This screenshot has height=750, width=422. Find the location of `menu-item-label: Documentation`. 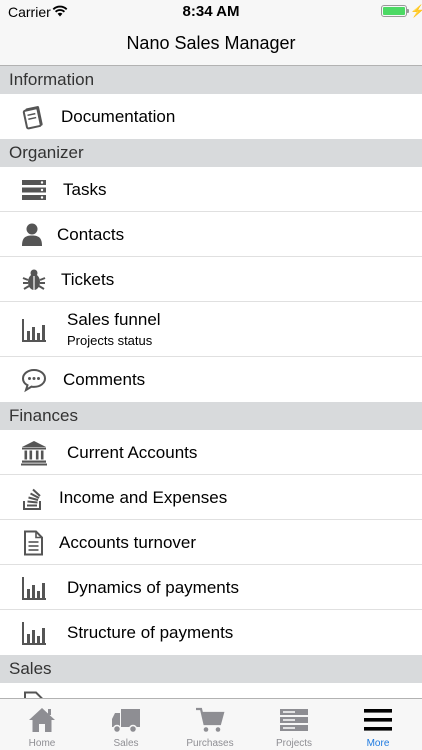

menu-item-label: Documentation is located at coordinates (118, 116).